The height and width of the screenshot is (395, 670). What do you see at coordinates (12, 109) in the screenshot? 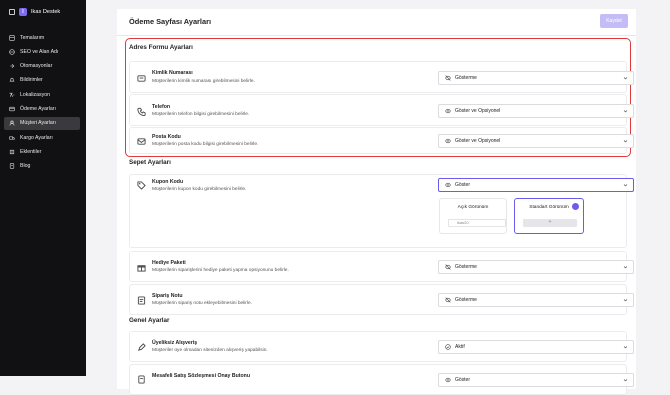
I see `card-icon` at bounding box center [12, 109].